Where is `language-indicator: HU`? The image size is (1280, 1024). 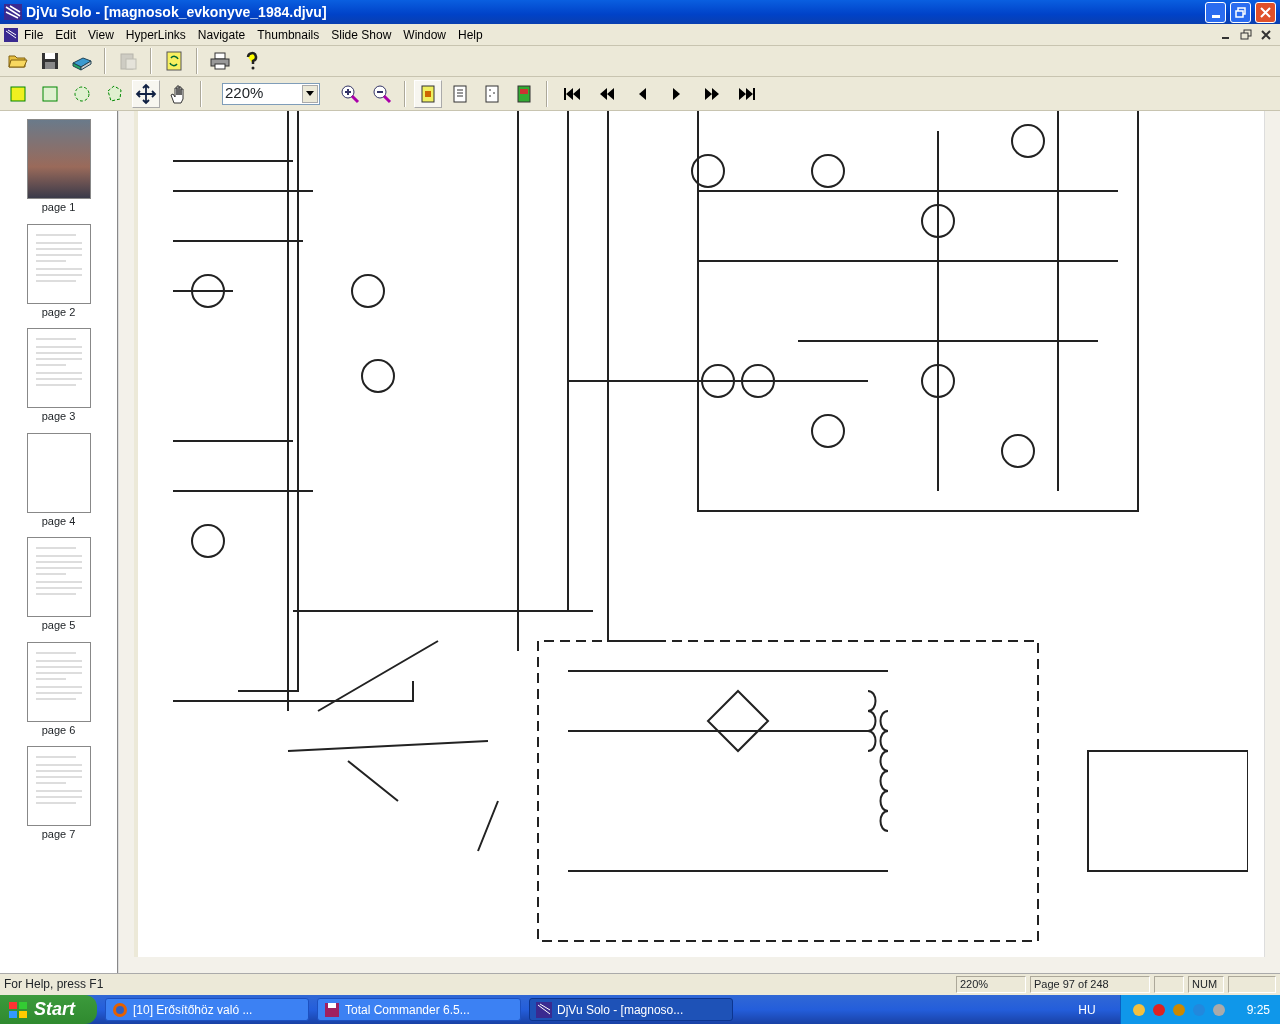 language-indicator: HU is located at coordinates (1087, 1009).